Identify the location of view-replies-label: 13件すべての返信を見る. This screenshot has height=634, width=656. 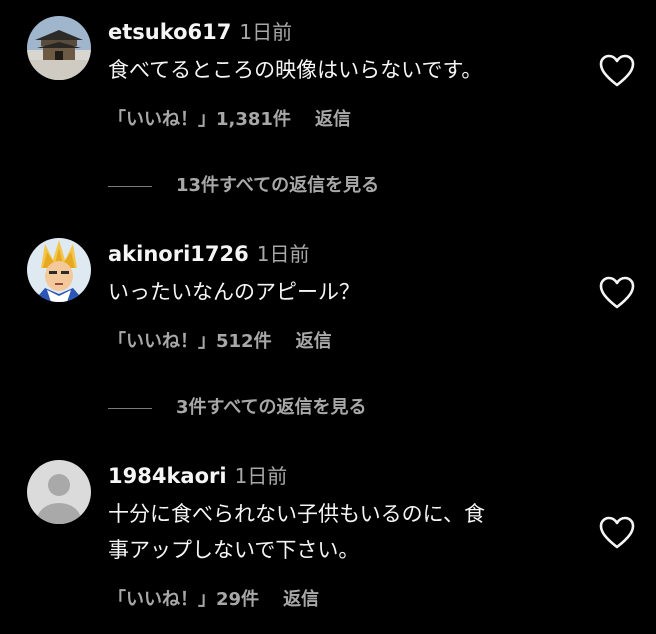
(278, 185).